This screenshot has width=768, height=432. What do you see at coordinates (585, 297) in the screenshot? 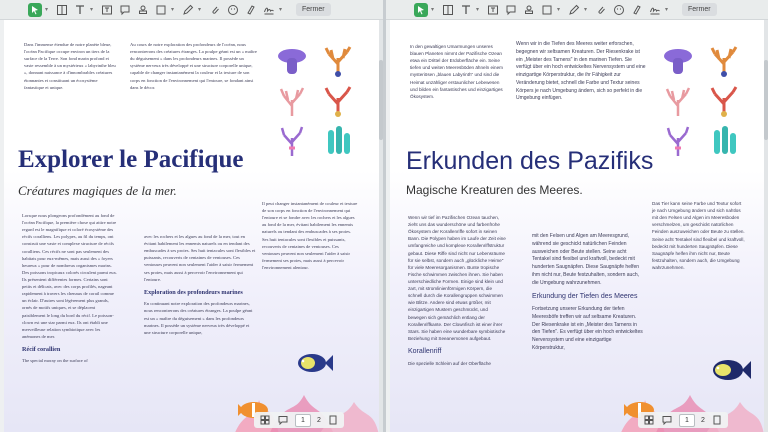
I see `section-heading: Erkundung der Tiefen des Meeres` at bounding box center [585, 297].